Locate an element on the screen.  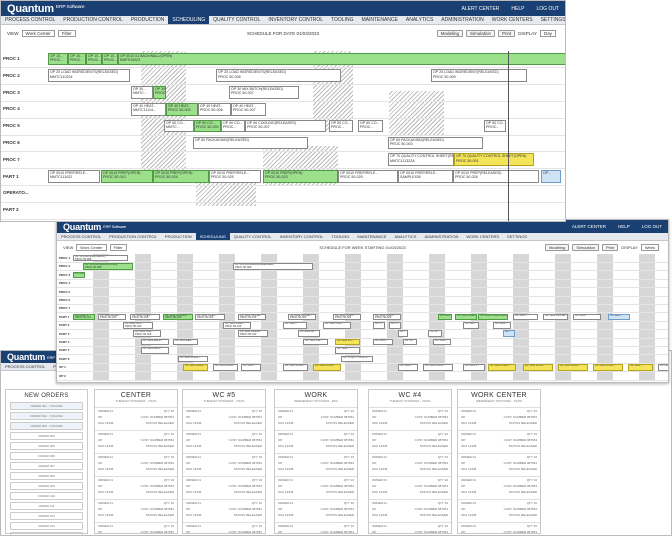
schedule-job: OP 3000 OPEN... PROC 50-021 is located at coordinates (347, 317).